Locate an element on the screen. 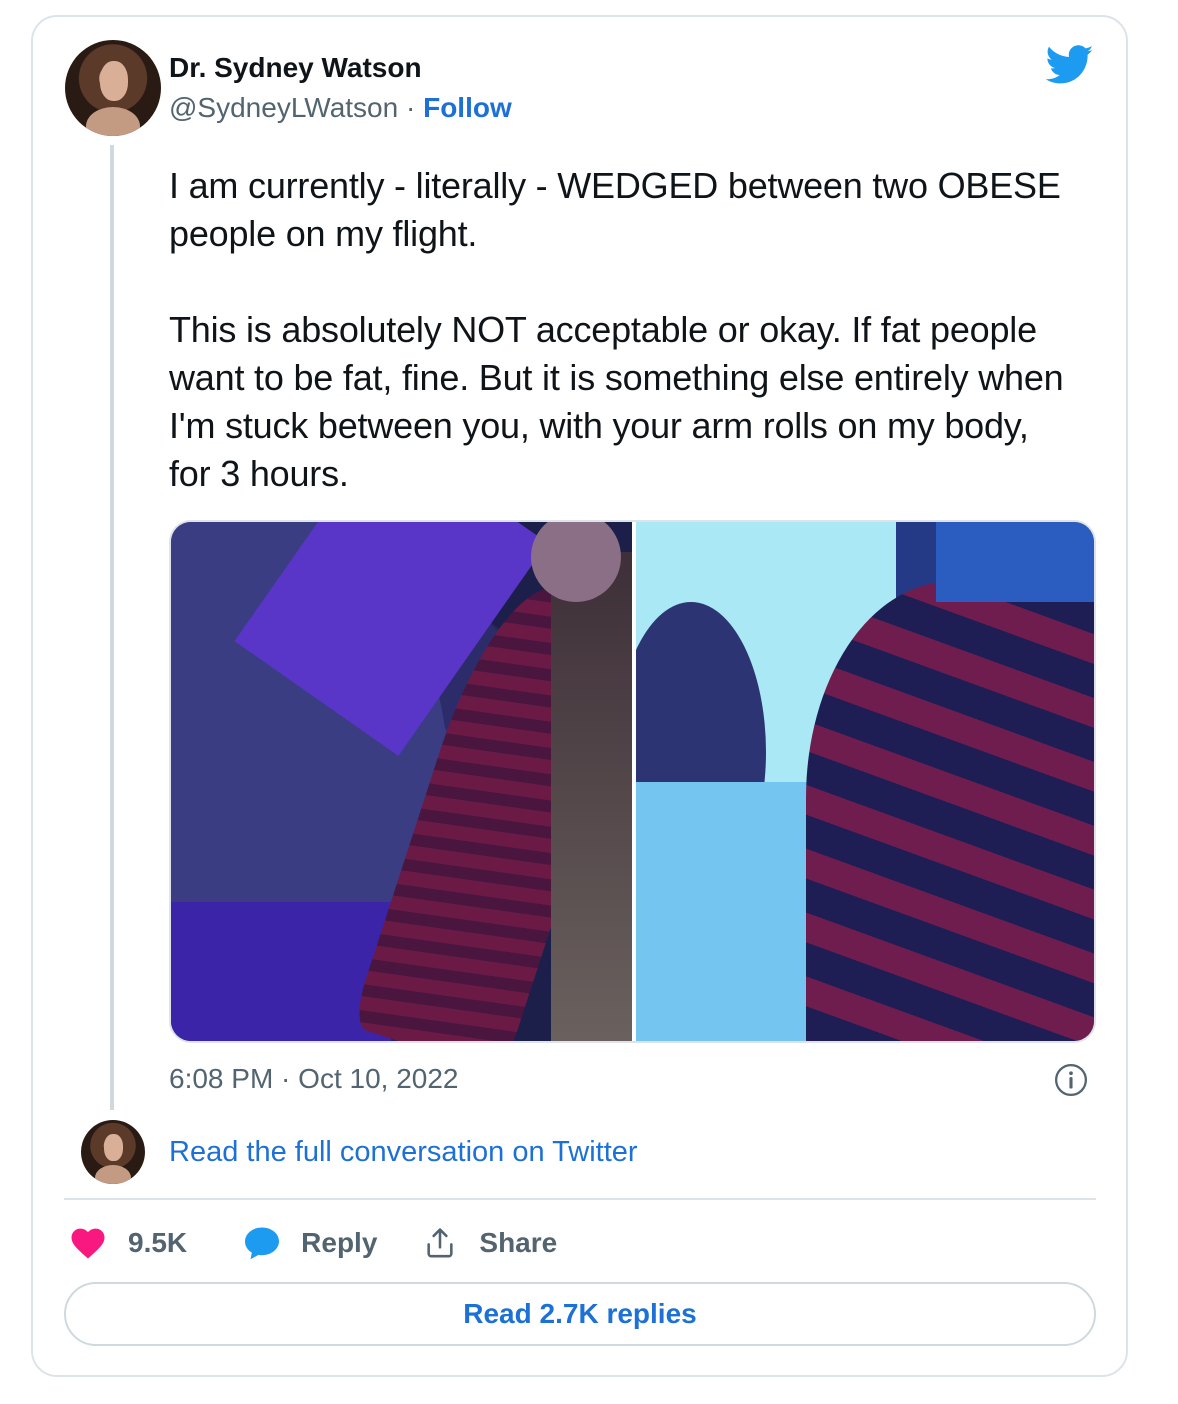  speech-bubble-icon is located at coordinates (262, 1243).